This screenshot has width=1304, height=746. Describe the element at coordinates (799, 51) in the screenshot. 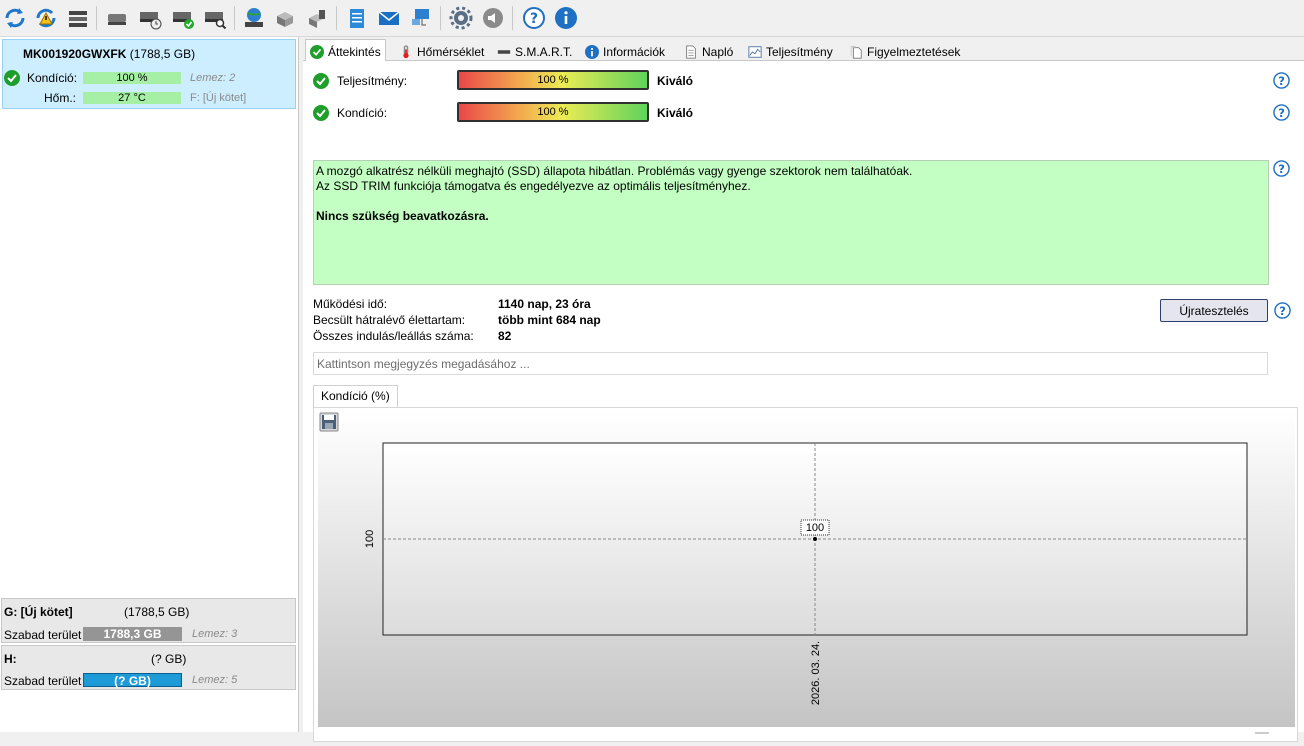

I see `tab-label: Teljesítmény` at that location.